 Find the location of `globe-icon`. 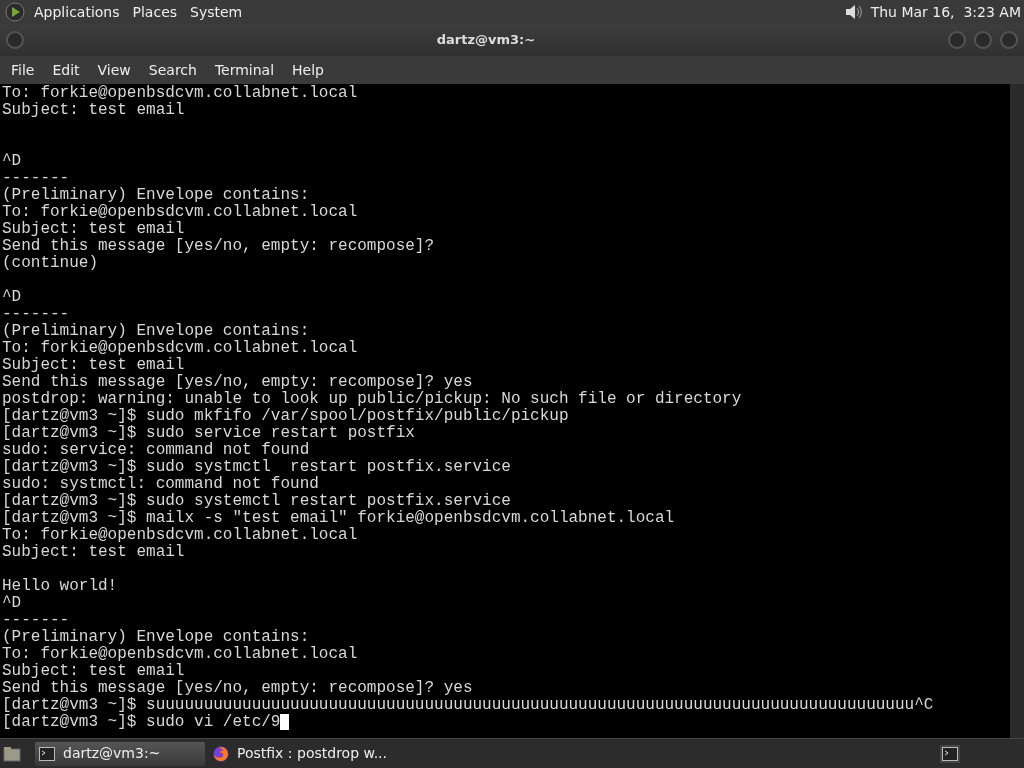

globe-icon is located at coordinates (221, 753).